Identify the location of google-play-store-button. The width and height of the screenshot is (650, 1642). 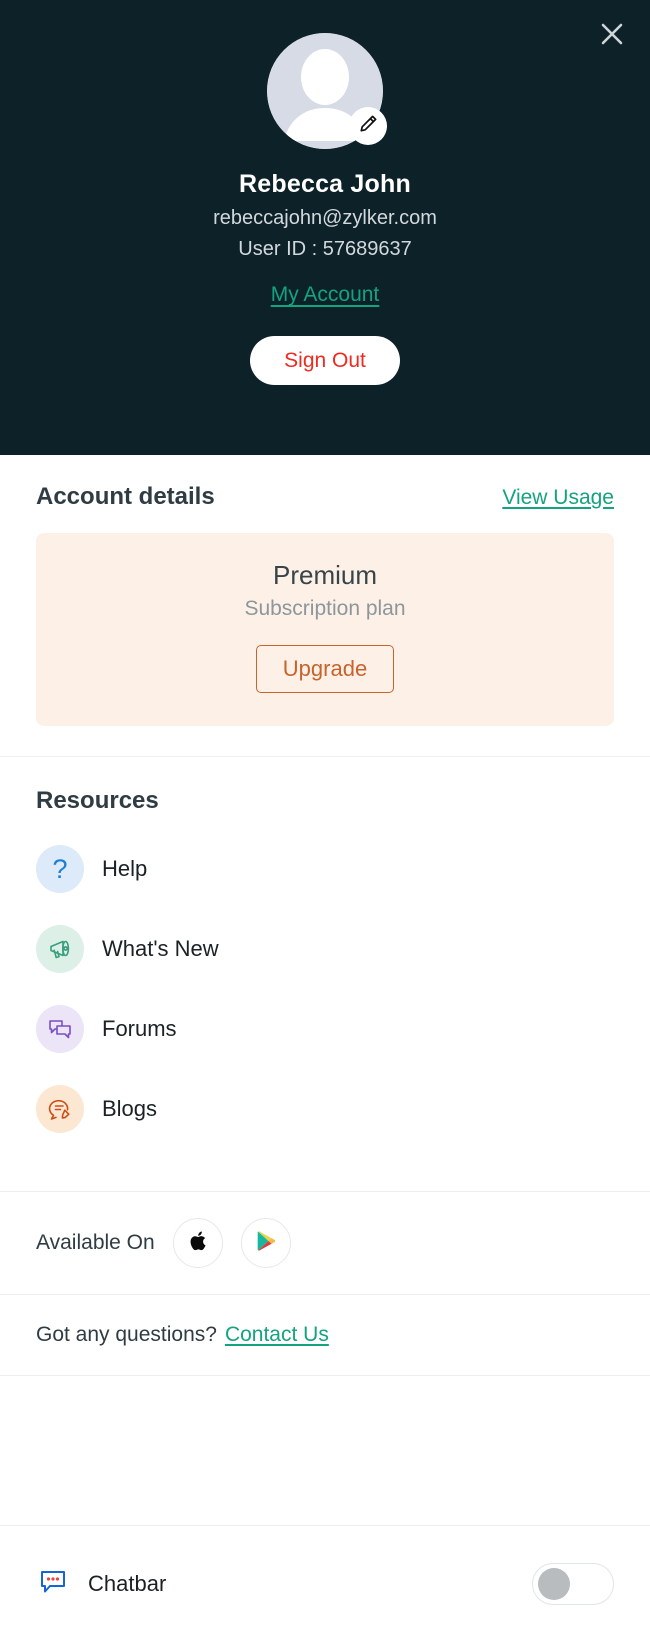
(265, 1243).